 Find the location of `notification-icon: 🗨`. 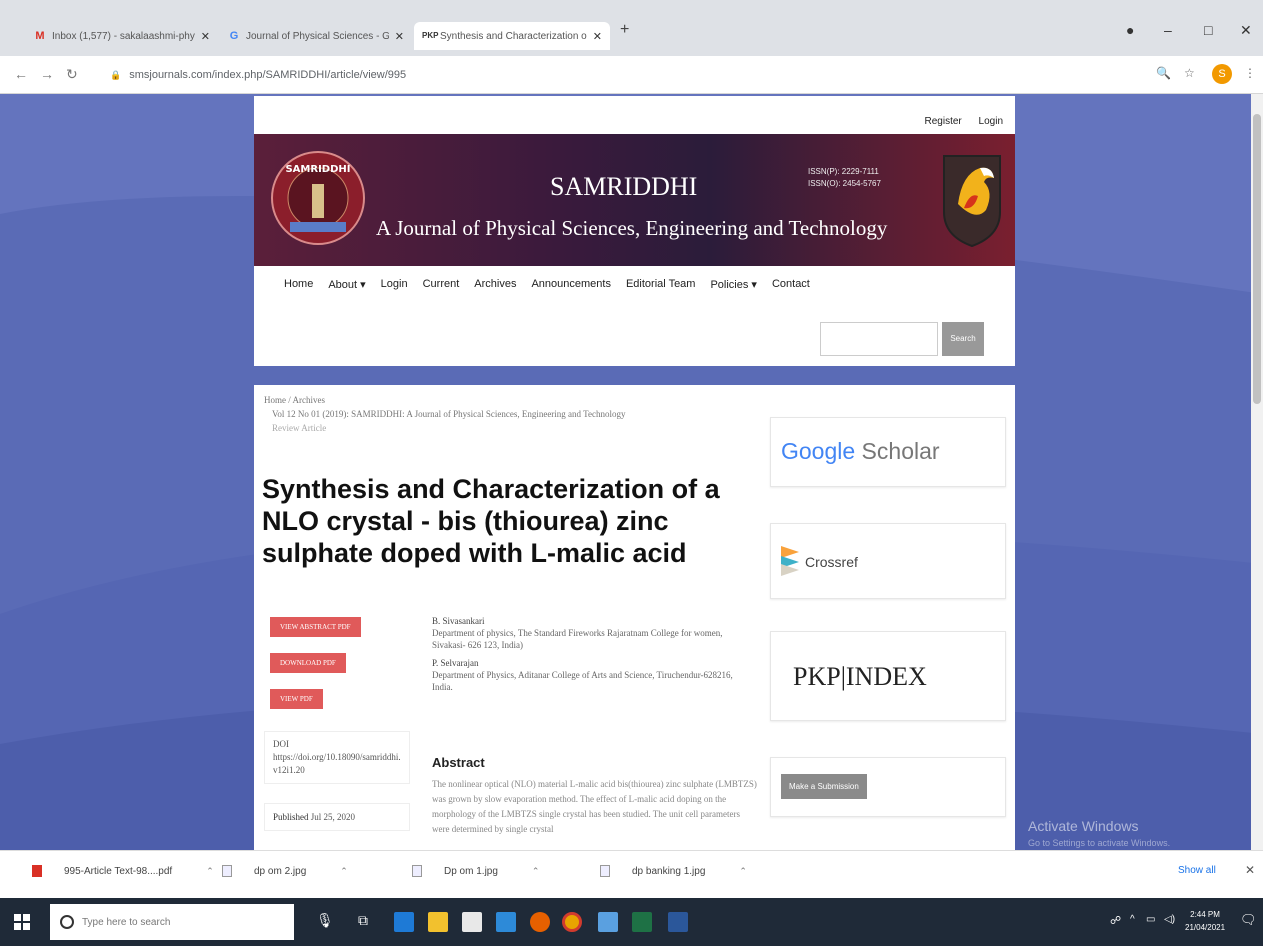

notification-icon: 🗨 is located at coordinates (1248, 920).